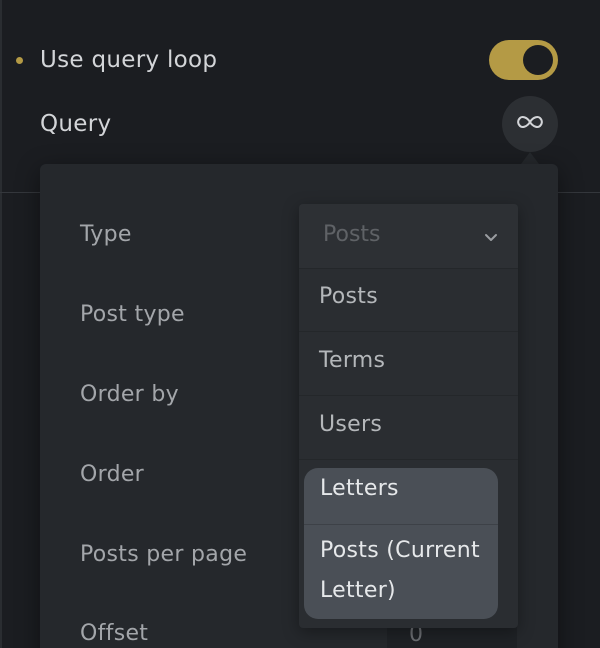  I want to click on toggle-knob, so click(538, 60).